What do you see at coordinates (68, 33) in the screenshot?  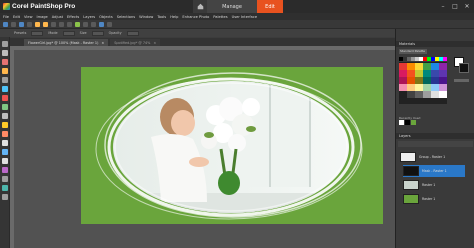 I see `mode-dropdown` at bounding box center [68, 33].